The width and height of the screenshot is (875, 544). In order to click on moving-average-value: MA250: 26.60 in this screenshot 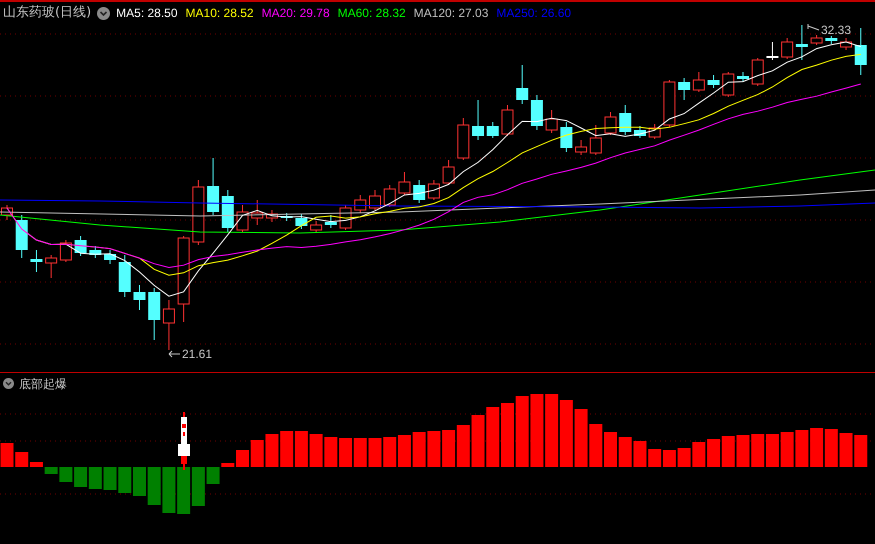, I will do `click(534, 13)`.